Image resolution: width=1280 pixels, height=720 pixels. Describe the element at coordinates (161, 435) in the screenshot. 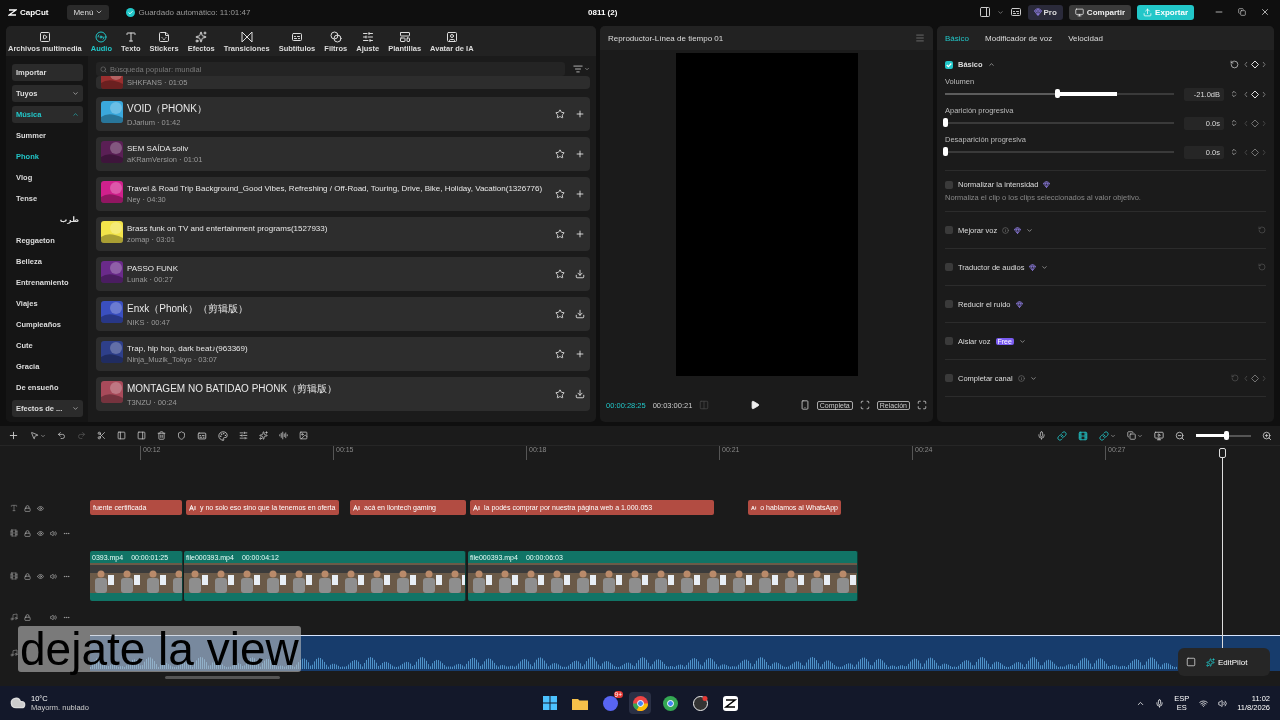

I see `delete-icon` at that location.